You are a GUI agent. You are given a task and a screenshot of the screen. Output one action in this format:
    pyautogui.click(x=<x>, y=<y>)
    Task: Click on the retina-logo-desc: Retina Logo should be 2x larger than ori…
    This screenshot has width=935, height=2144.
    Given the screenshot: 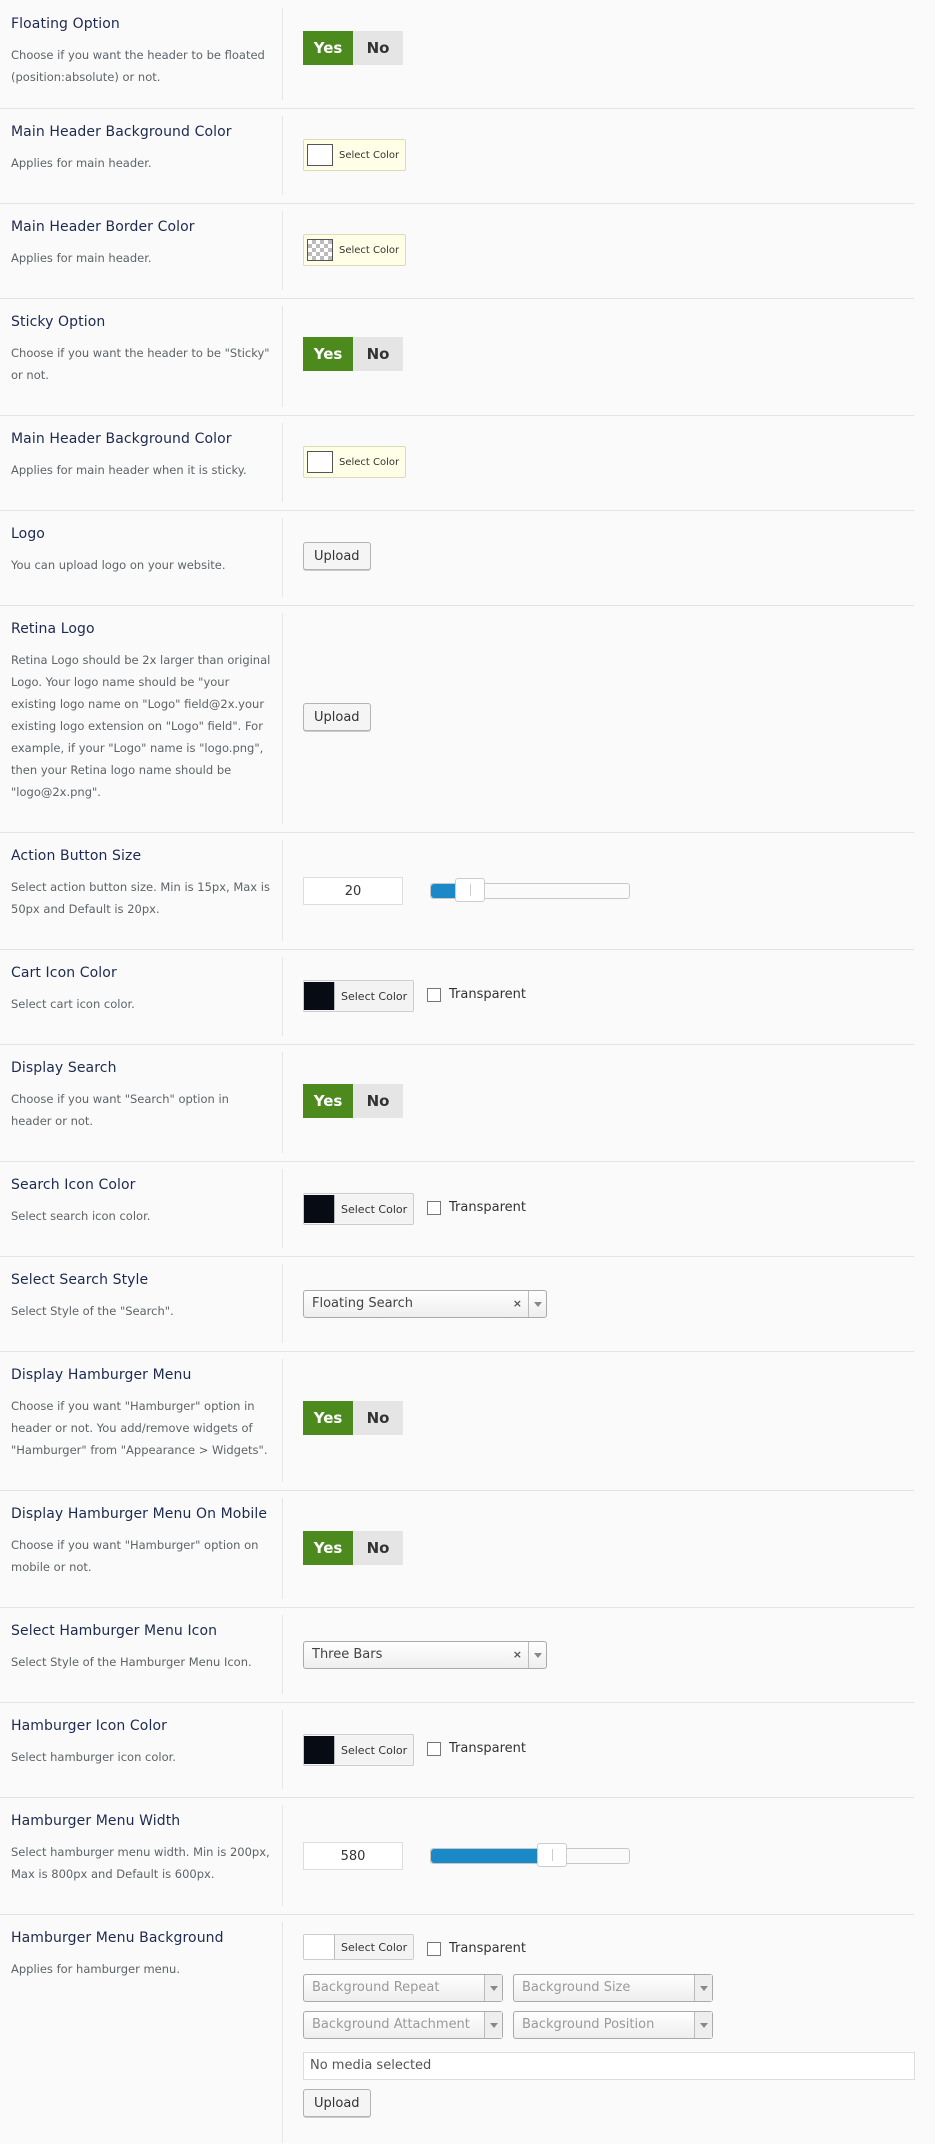 What is the action you would take?
    pyautogui.click(x=141, y=726)
    